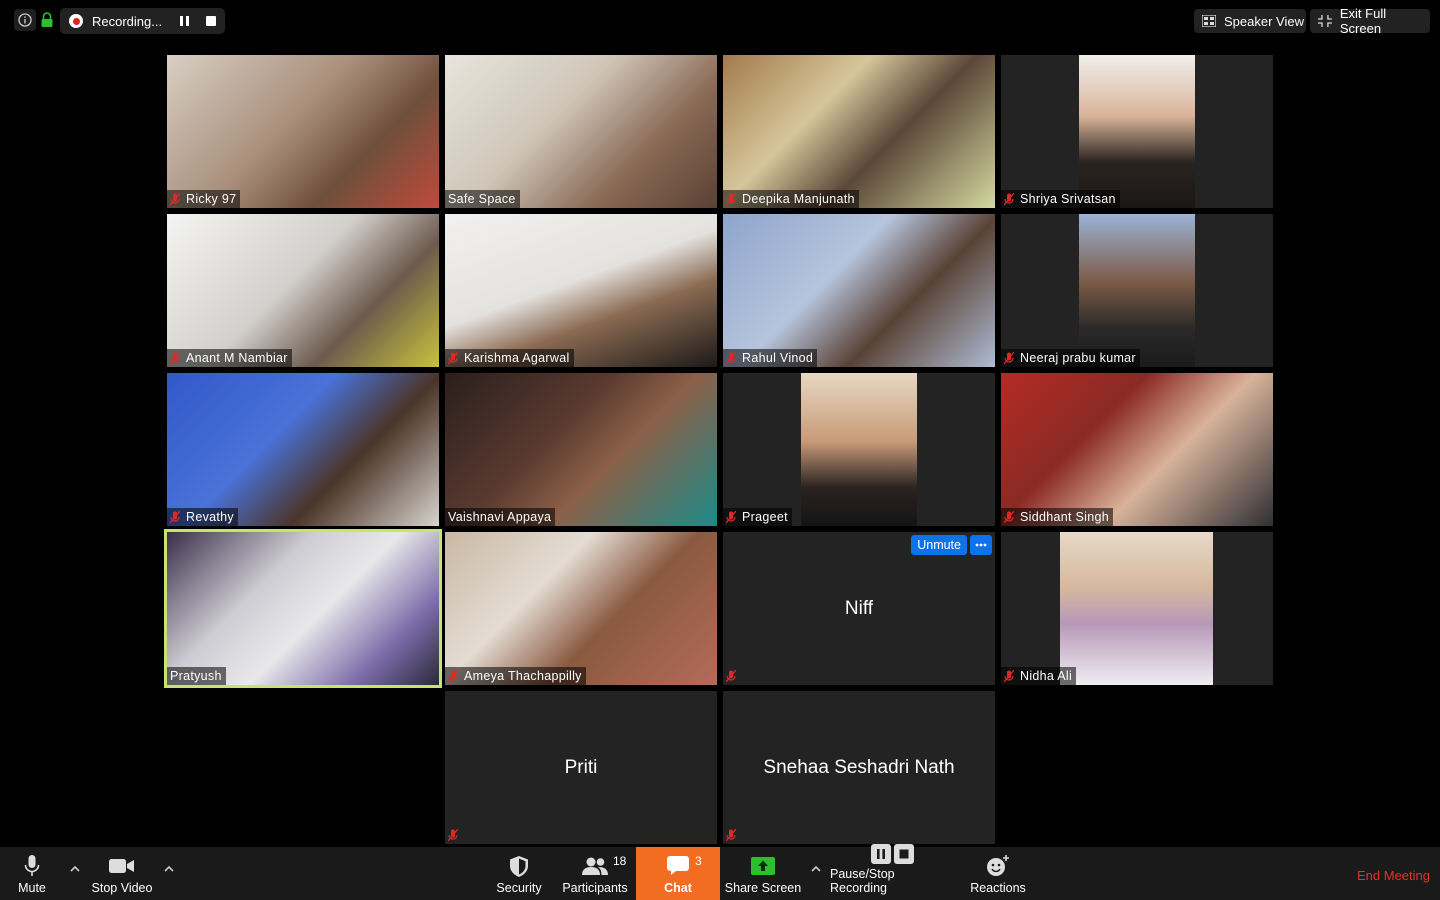  What do you see at coordinates (763, 888) in the screenshot?
I see `share-screen-label: Share Screen` at bounding box center [763, 888].